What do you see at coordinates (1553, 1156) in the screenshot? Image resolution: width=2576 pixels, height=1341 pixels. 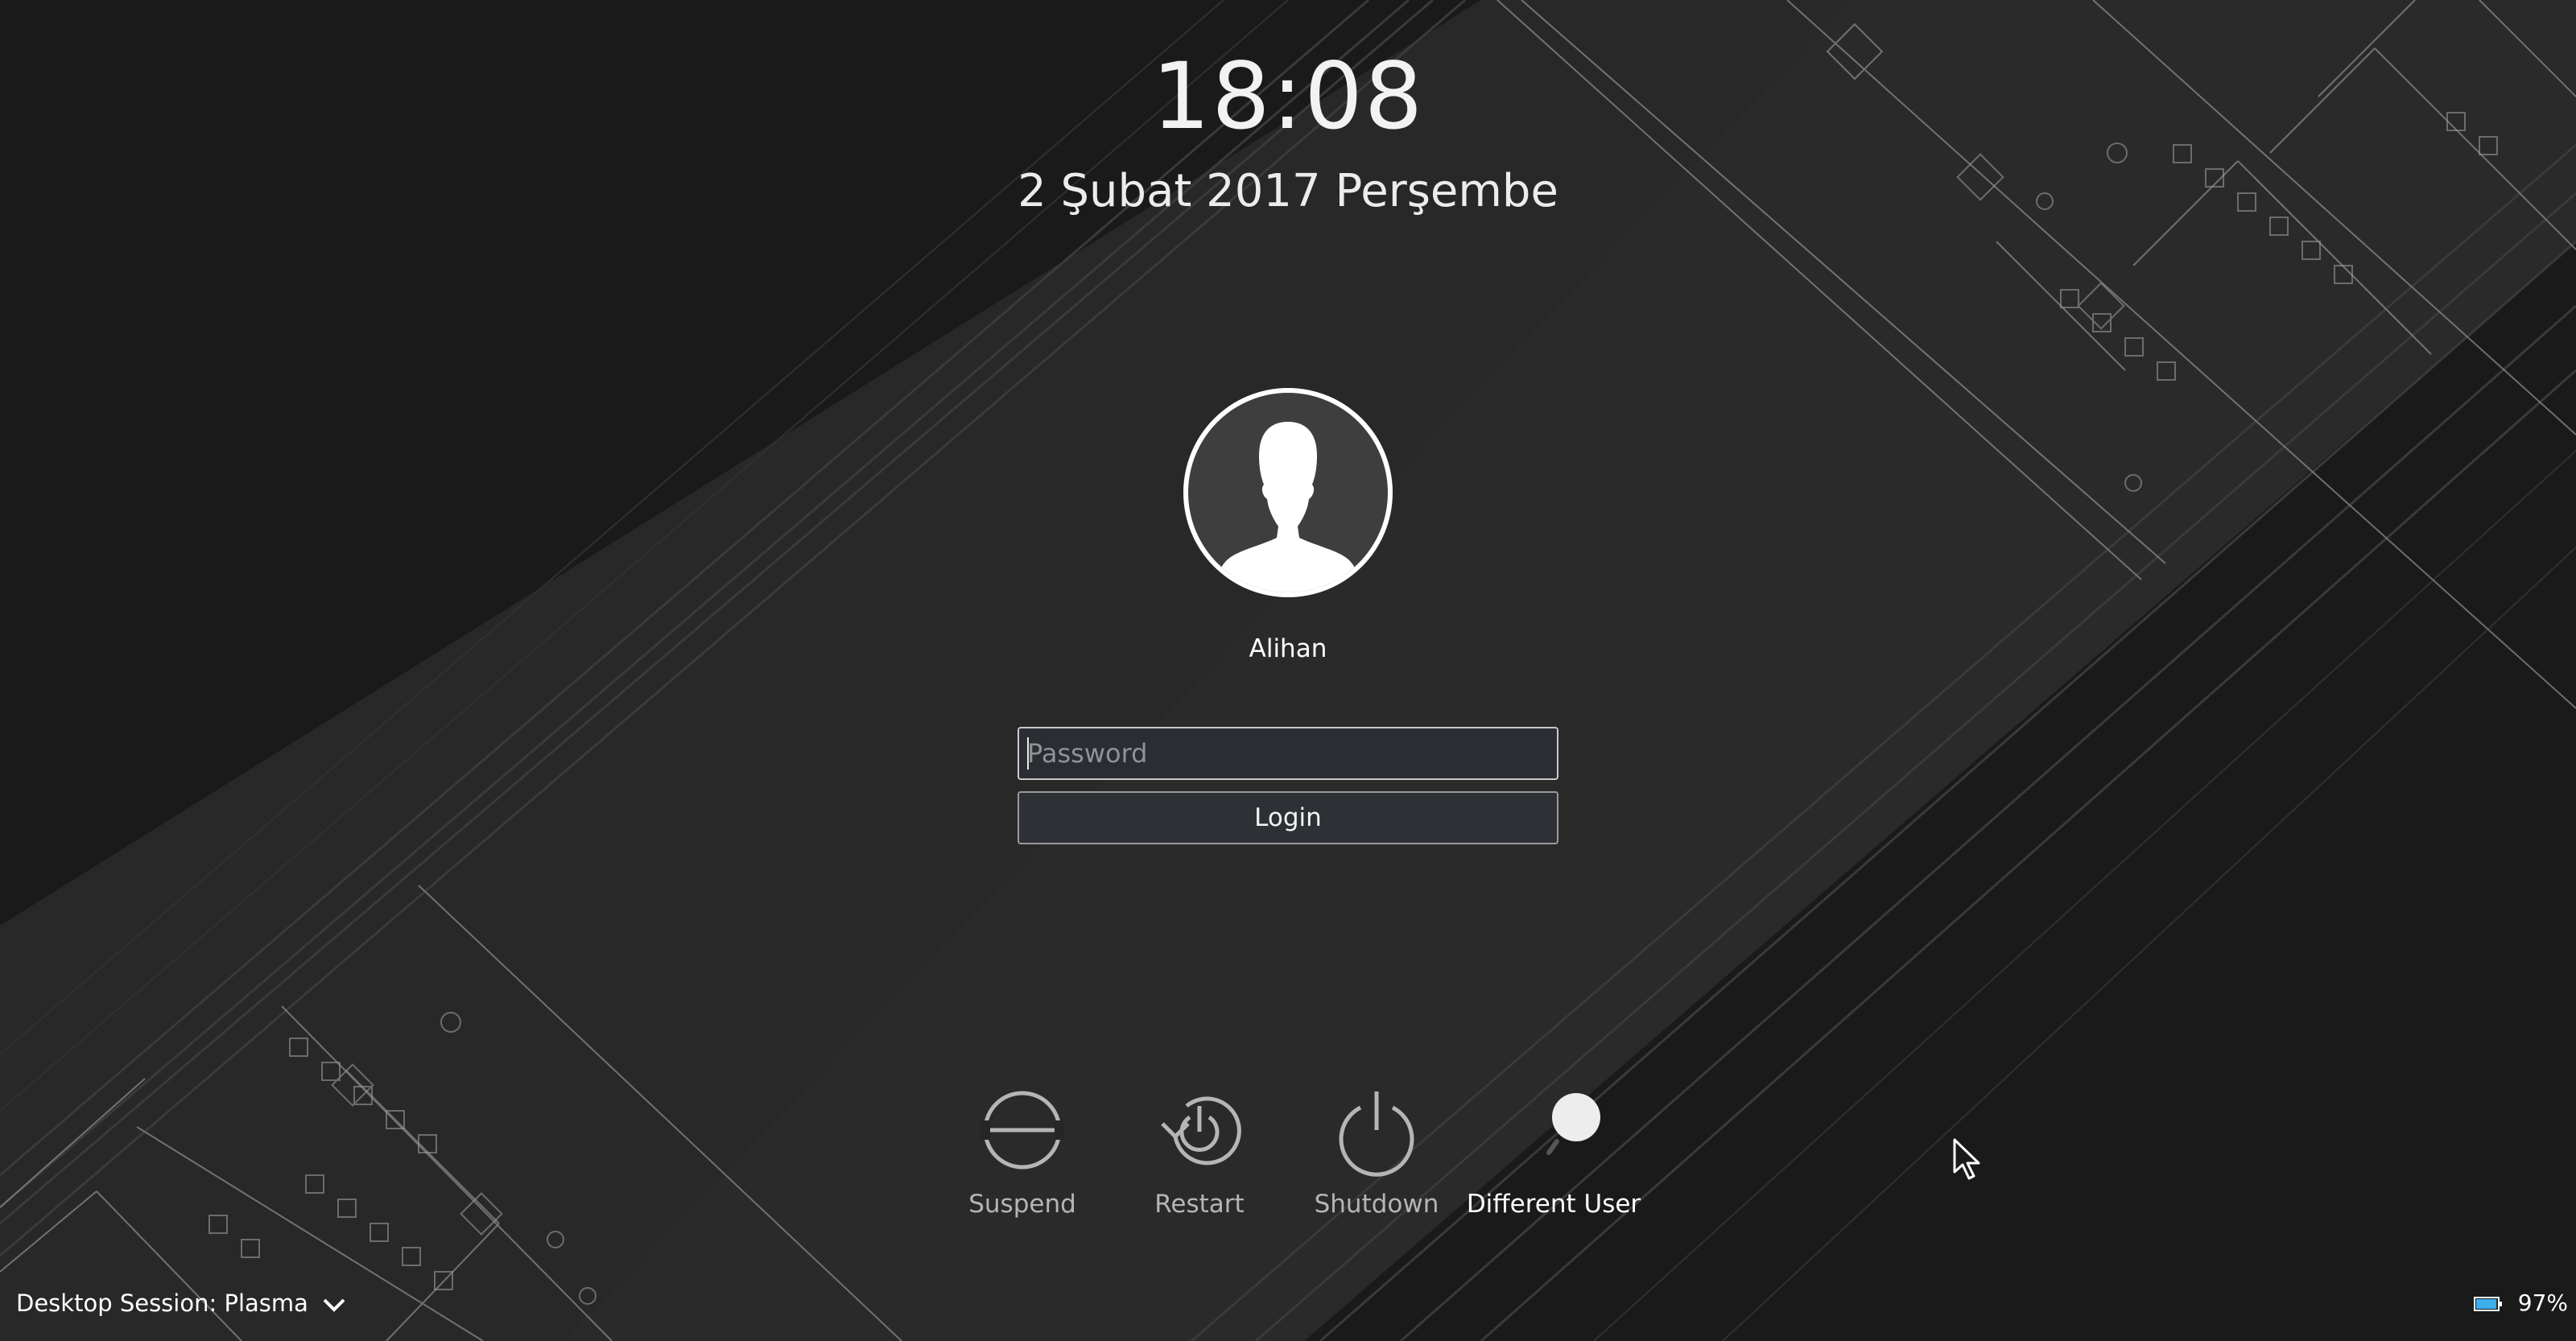 I see `different-user-button: Different User` at bounding box center [1553, 1156].